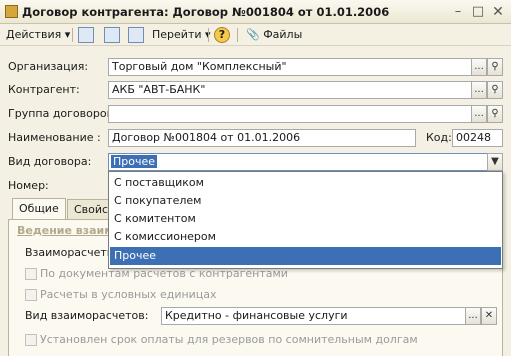 This screenshot has height=356, width=511. Describe the element at coordinates (305, 201) in the screenshot. I see `dropdown-option: С покупателем` at that location.